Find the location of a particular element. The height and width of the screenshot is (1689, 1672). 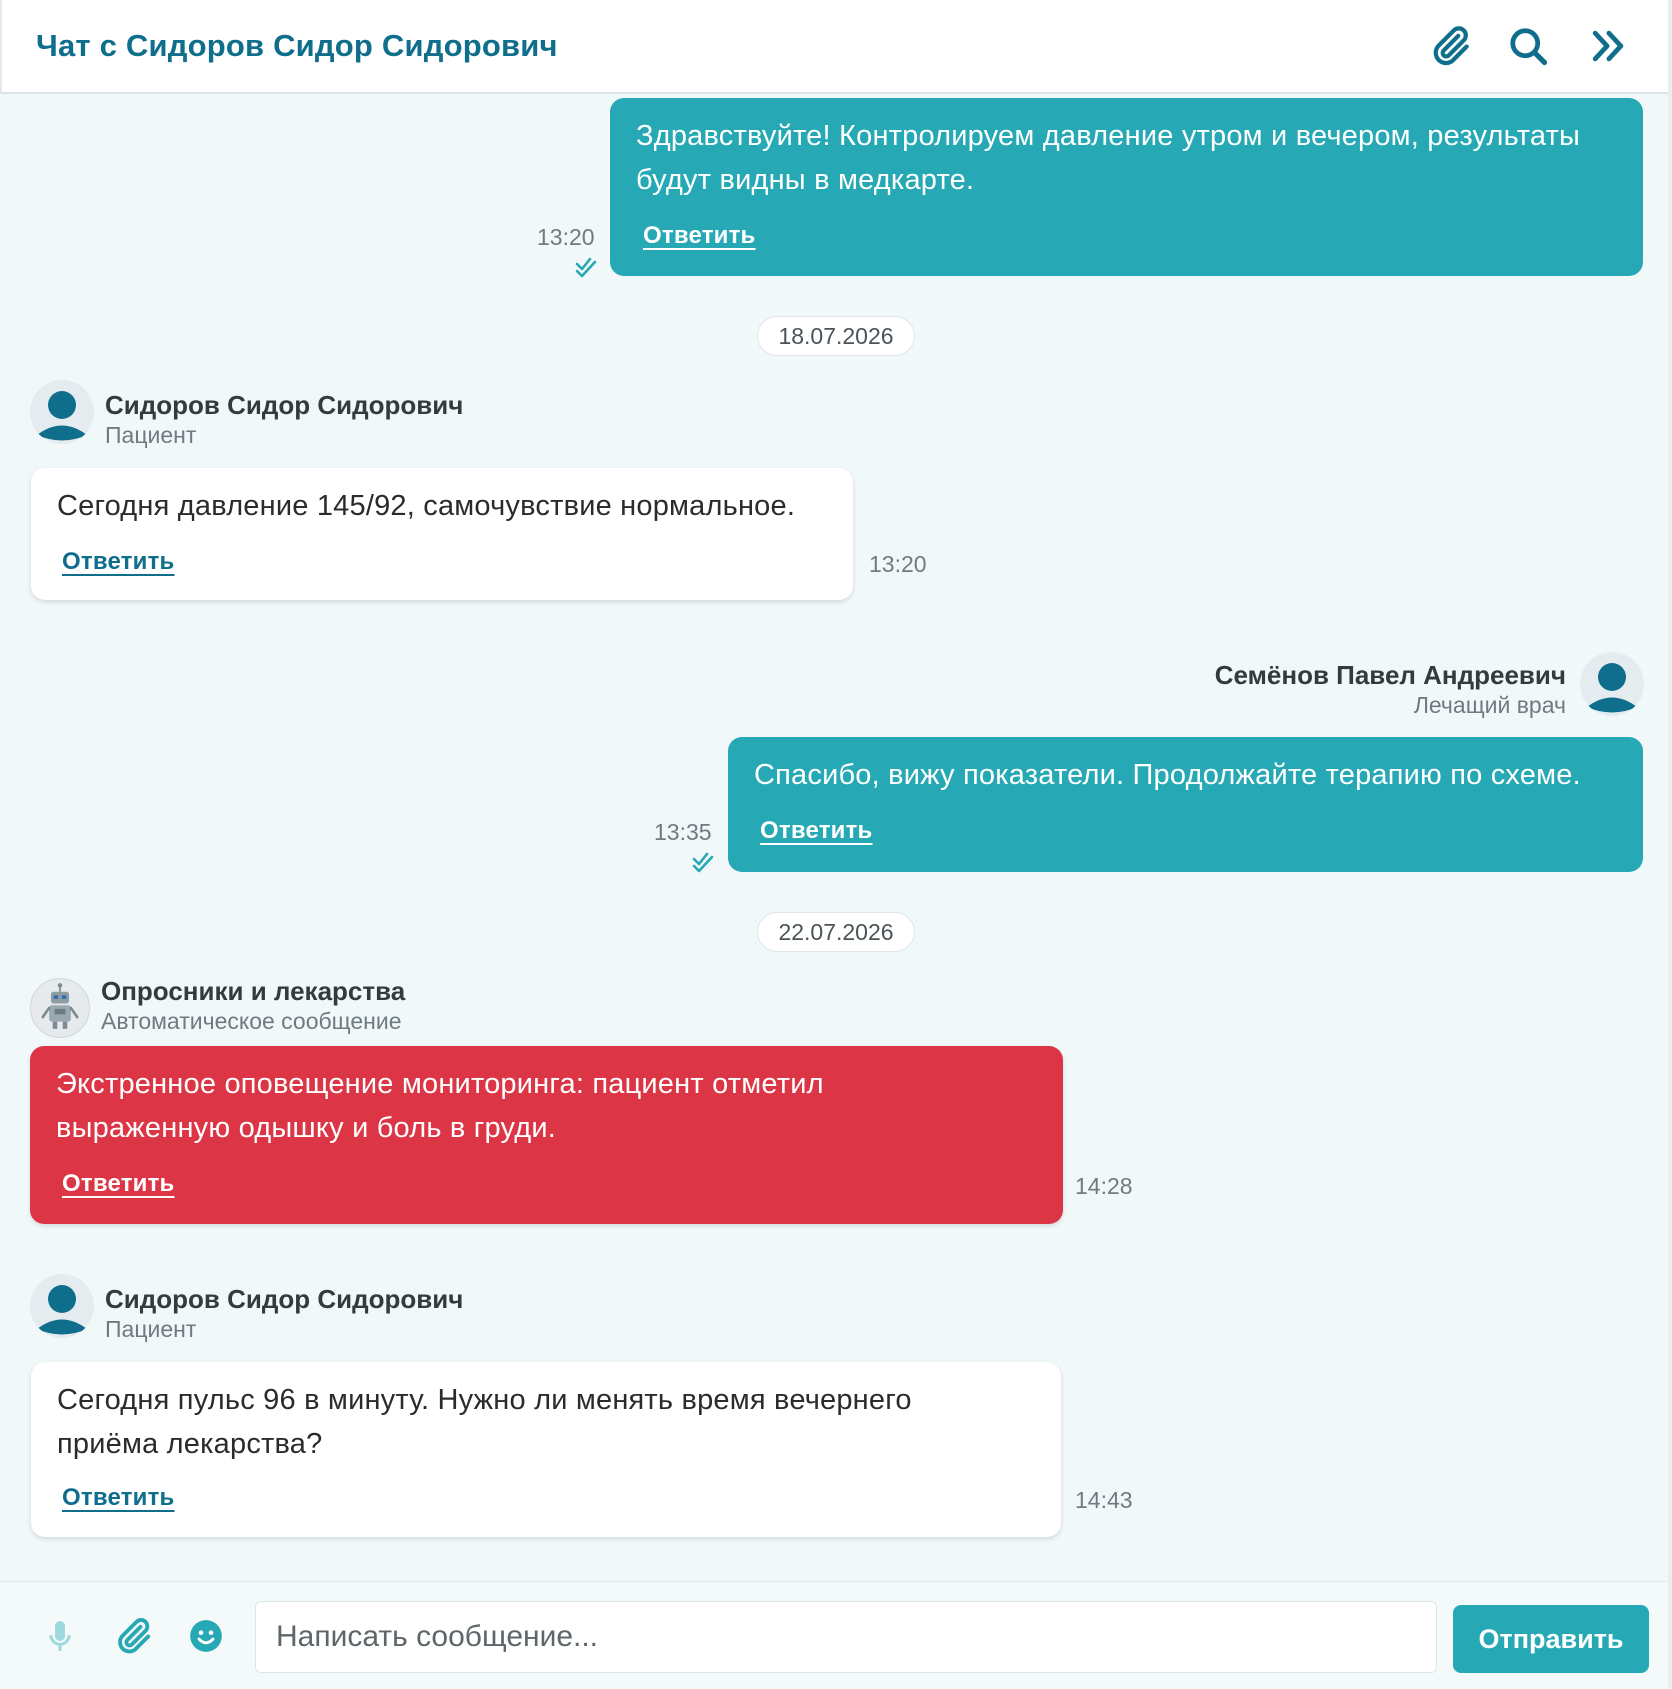

microphone-icon is located at coordinates (60, 1636).